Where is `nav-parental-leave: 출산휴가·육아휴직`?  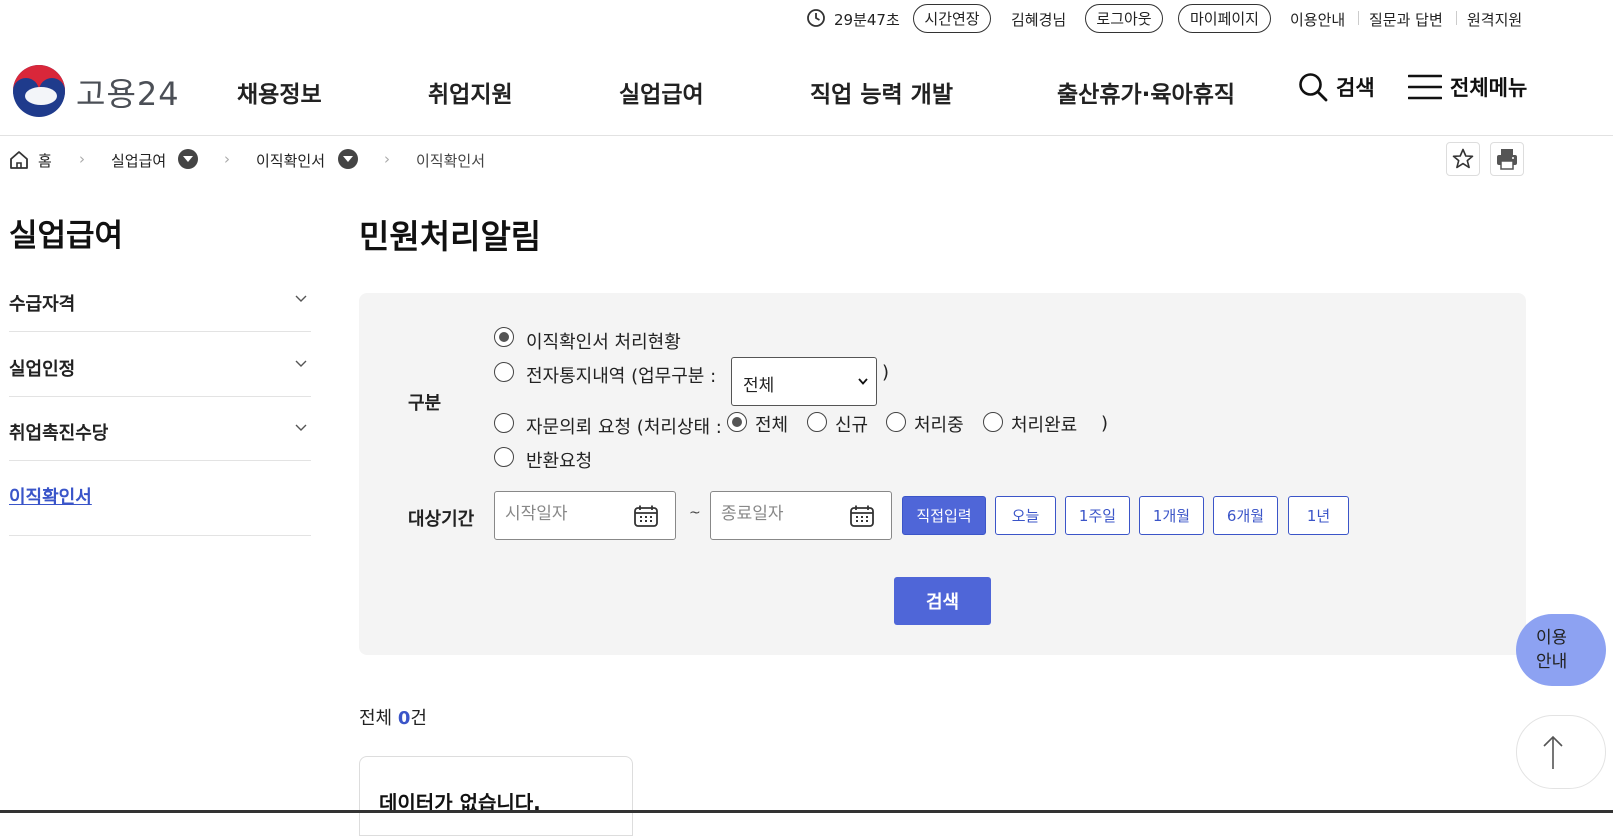
nav-parental-leave: 출산휴가·육아휴직 is located at coordinates (1146, 92).